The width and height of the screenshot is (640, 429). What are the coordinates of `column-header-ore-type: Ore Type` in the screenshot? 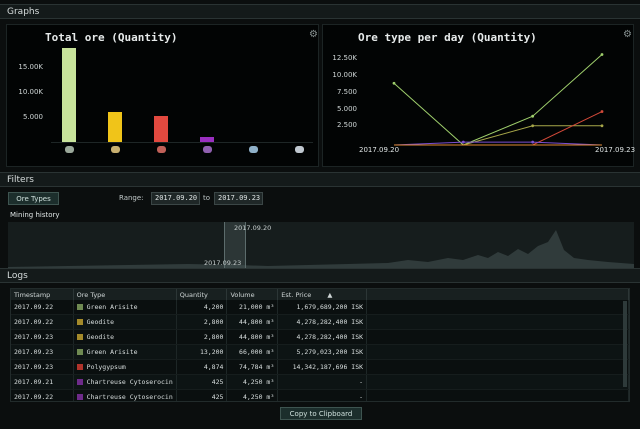 It's located at (125, 294).